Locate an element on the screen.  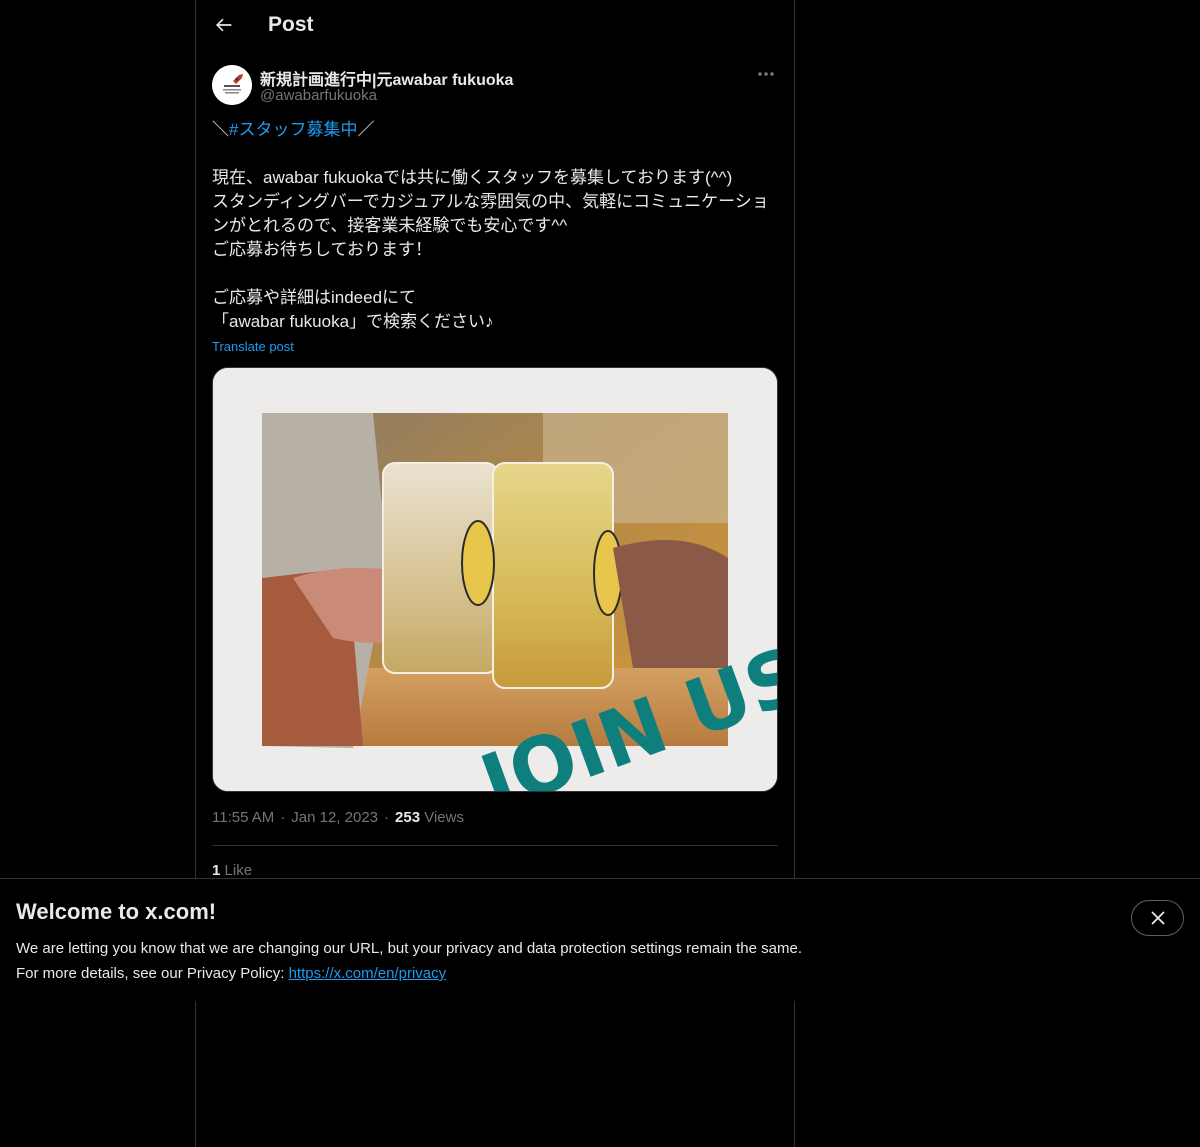
views-count: 253 is located at coordinates (408, 817).